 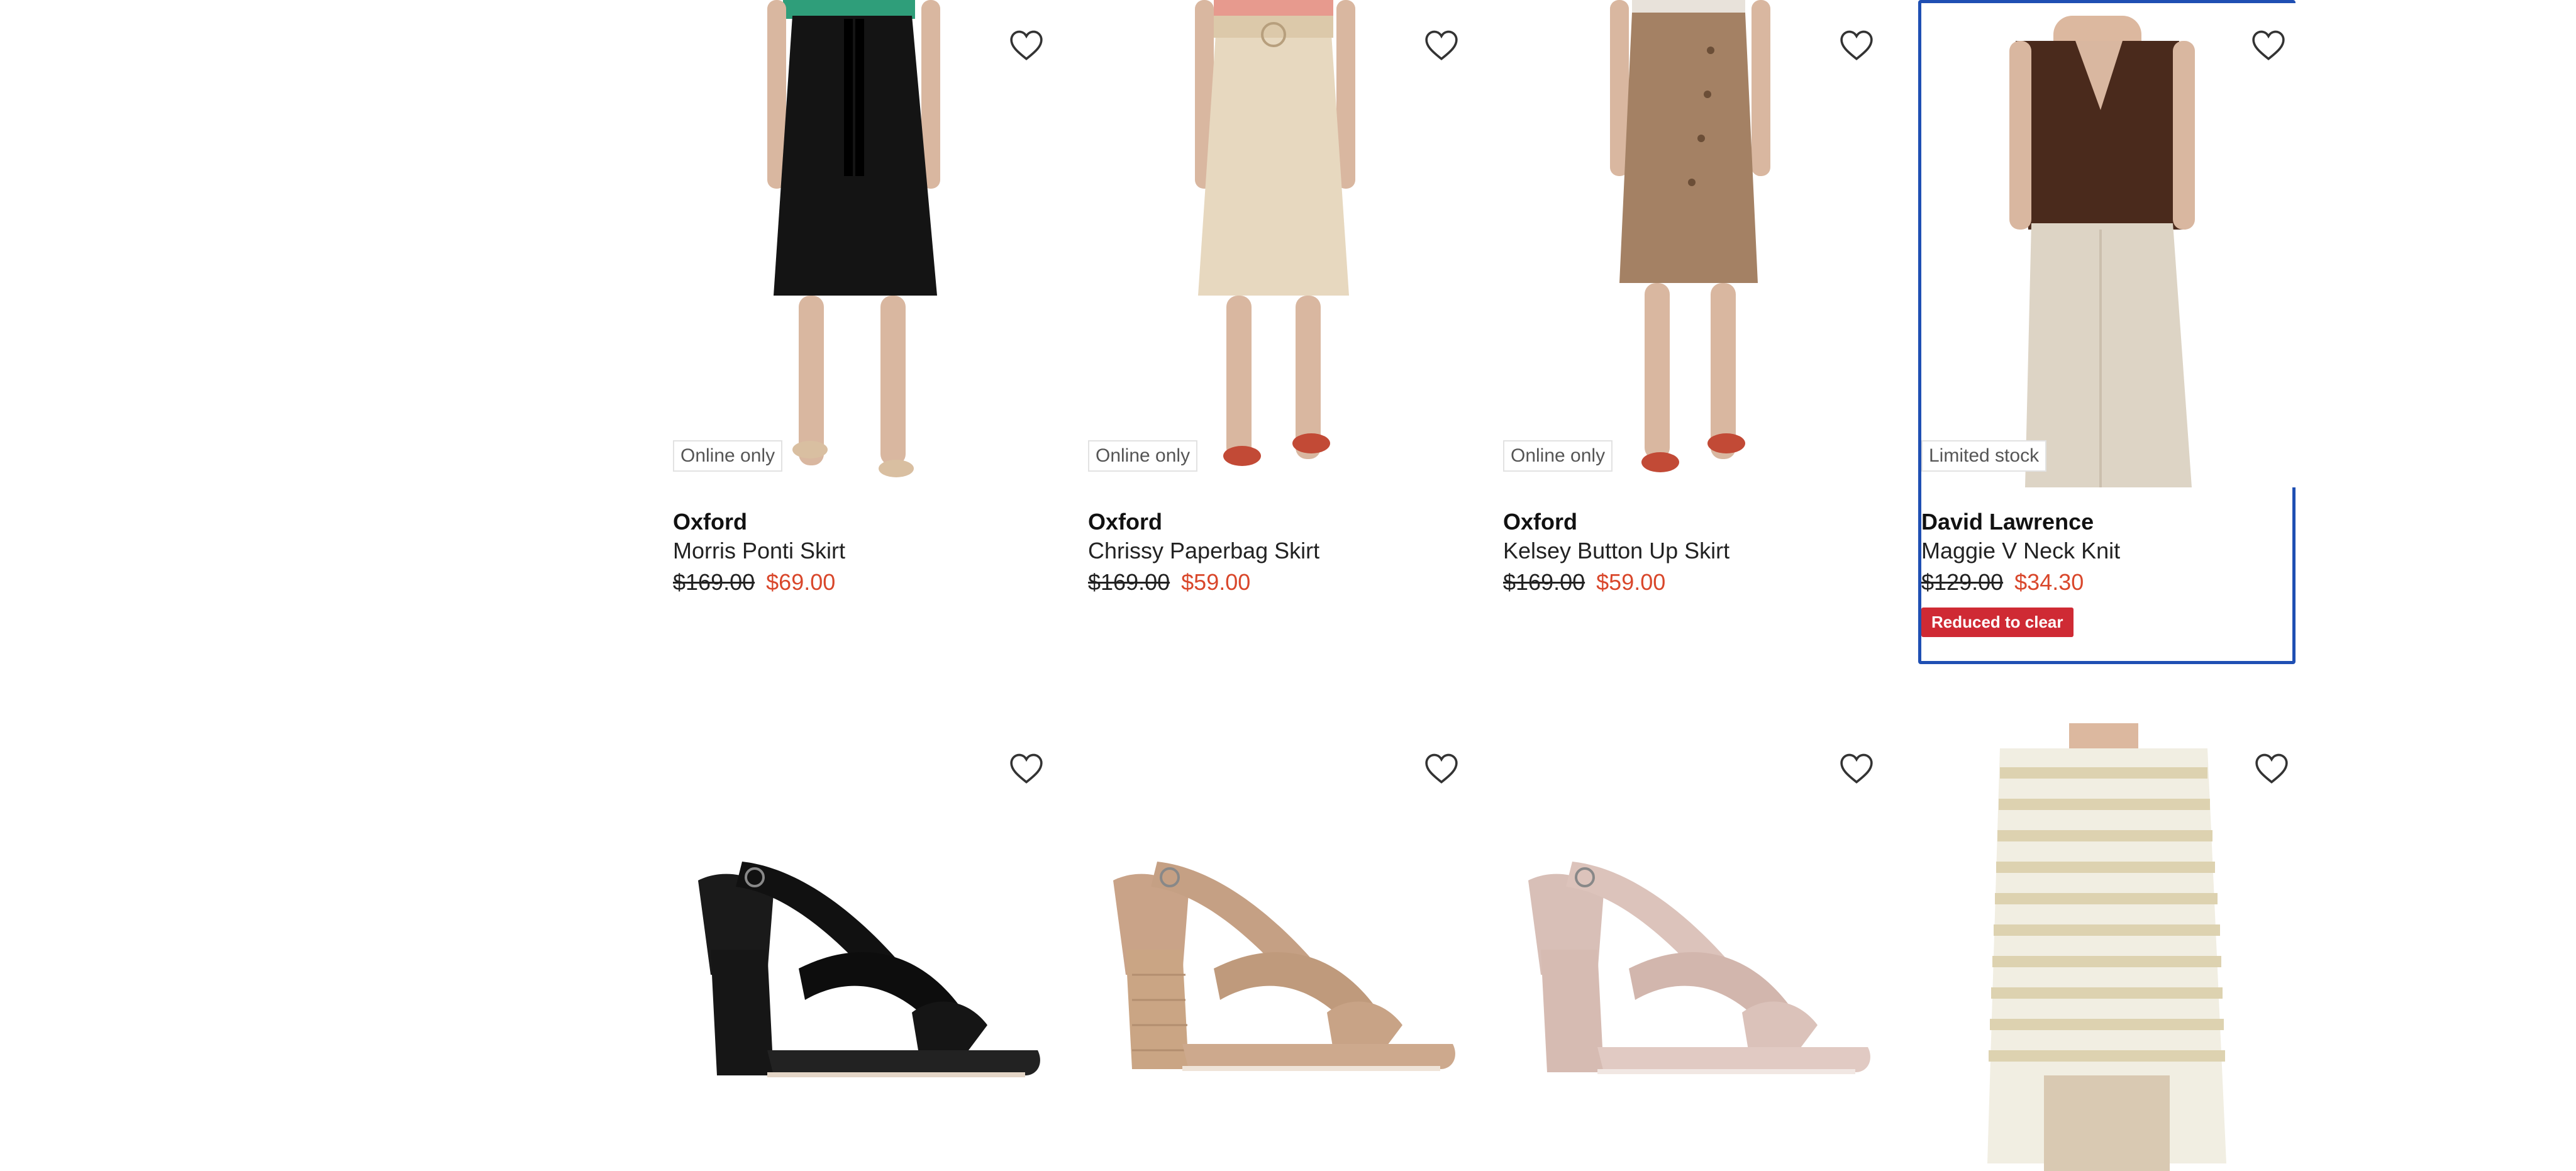 What do you see at coordinates (1962, 582) in the screenshot?
I see `original-price: $129.00` at bounding box center [1962, 582].